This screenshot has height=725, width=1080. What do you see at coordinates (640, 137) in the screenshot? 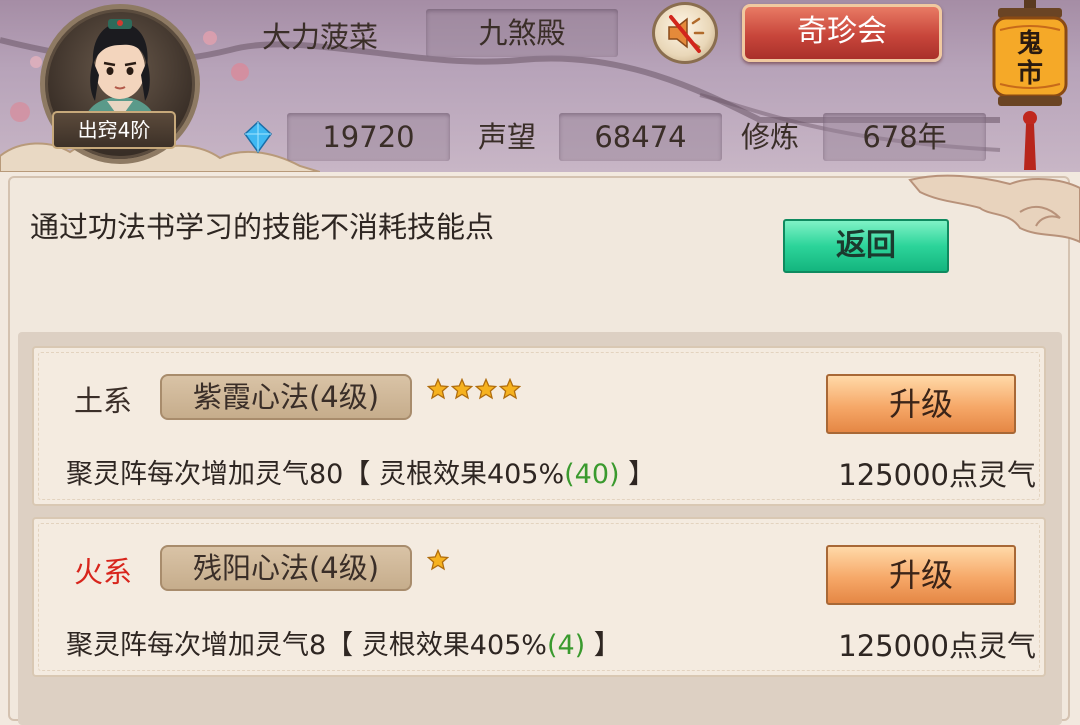
I see `reputation-value: 68474` at bounding box center [640, 137].